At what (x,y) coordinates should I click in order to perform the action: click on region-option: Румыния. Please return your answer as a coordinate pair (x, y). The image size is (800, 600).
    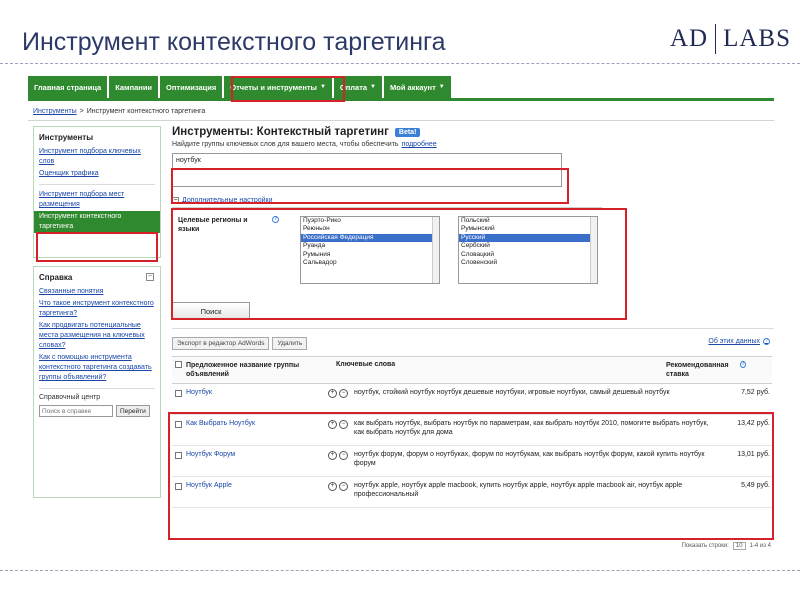
    Looking at the image, I should click on (370, 255).